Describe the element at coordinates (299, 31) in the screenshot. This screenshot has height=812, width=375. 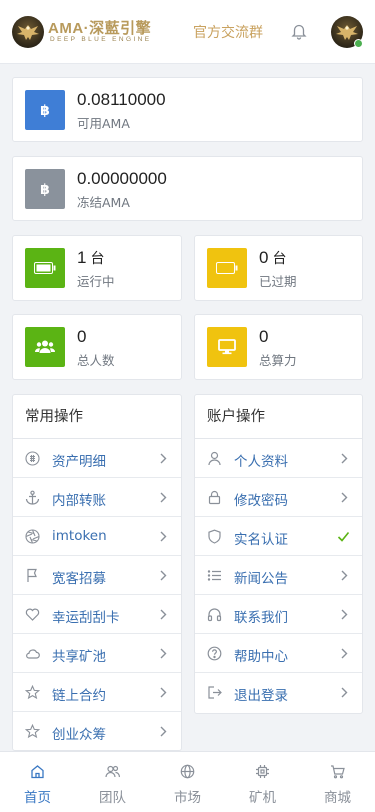
I see `bell-icon` at that location.